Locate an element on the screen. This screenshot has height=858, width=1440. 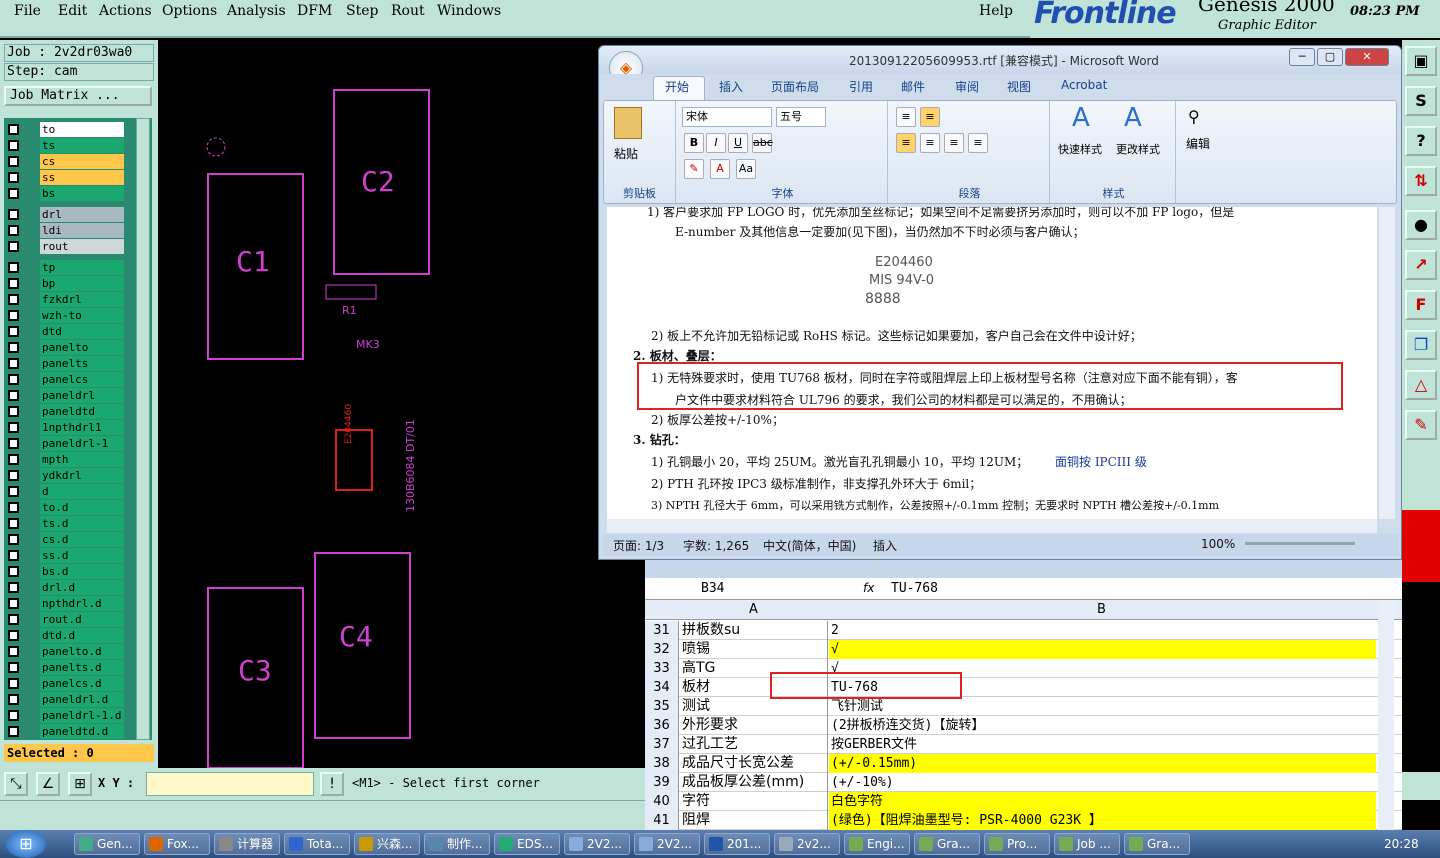
cell-b: 按GERBER文件 is located at coordinates (1102, 744).